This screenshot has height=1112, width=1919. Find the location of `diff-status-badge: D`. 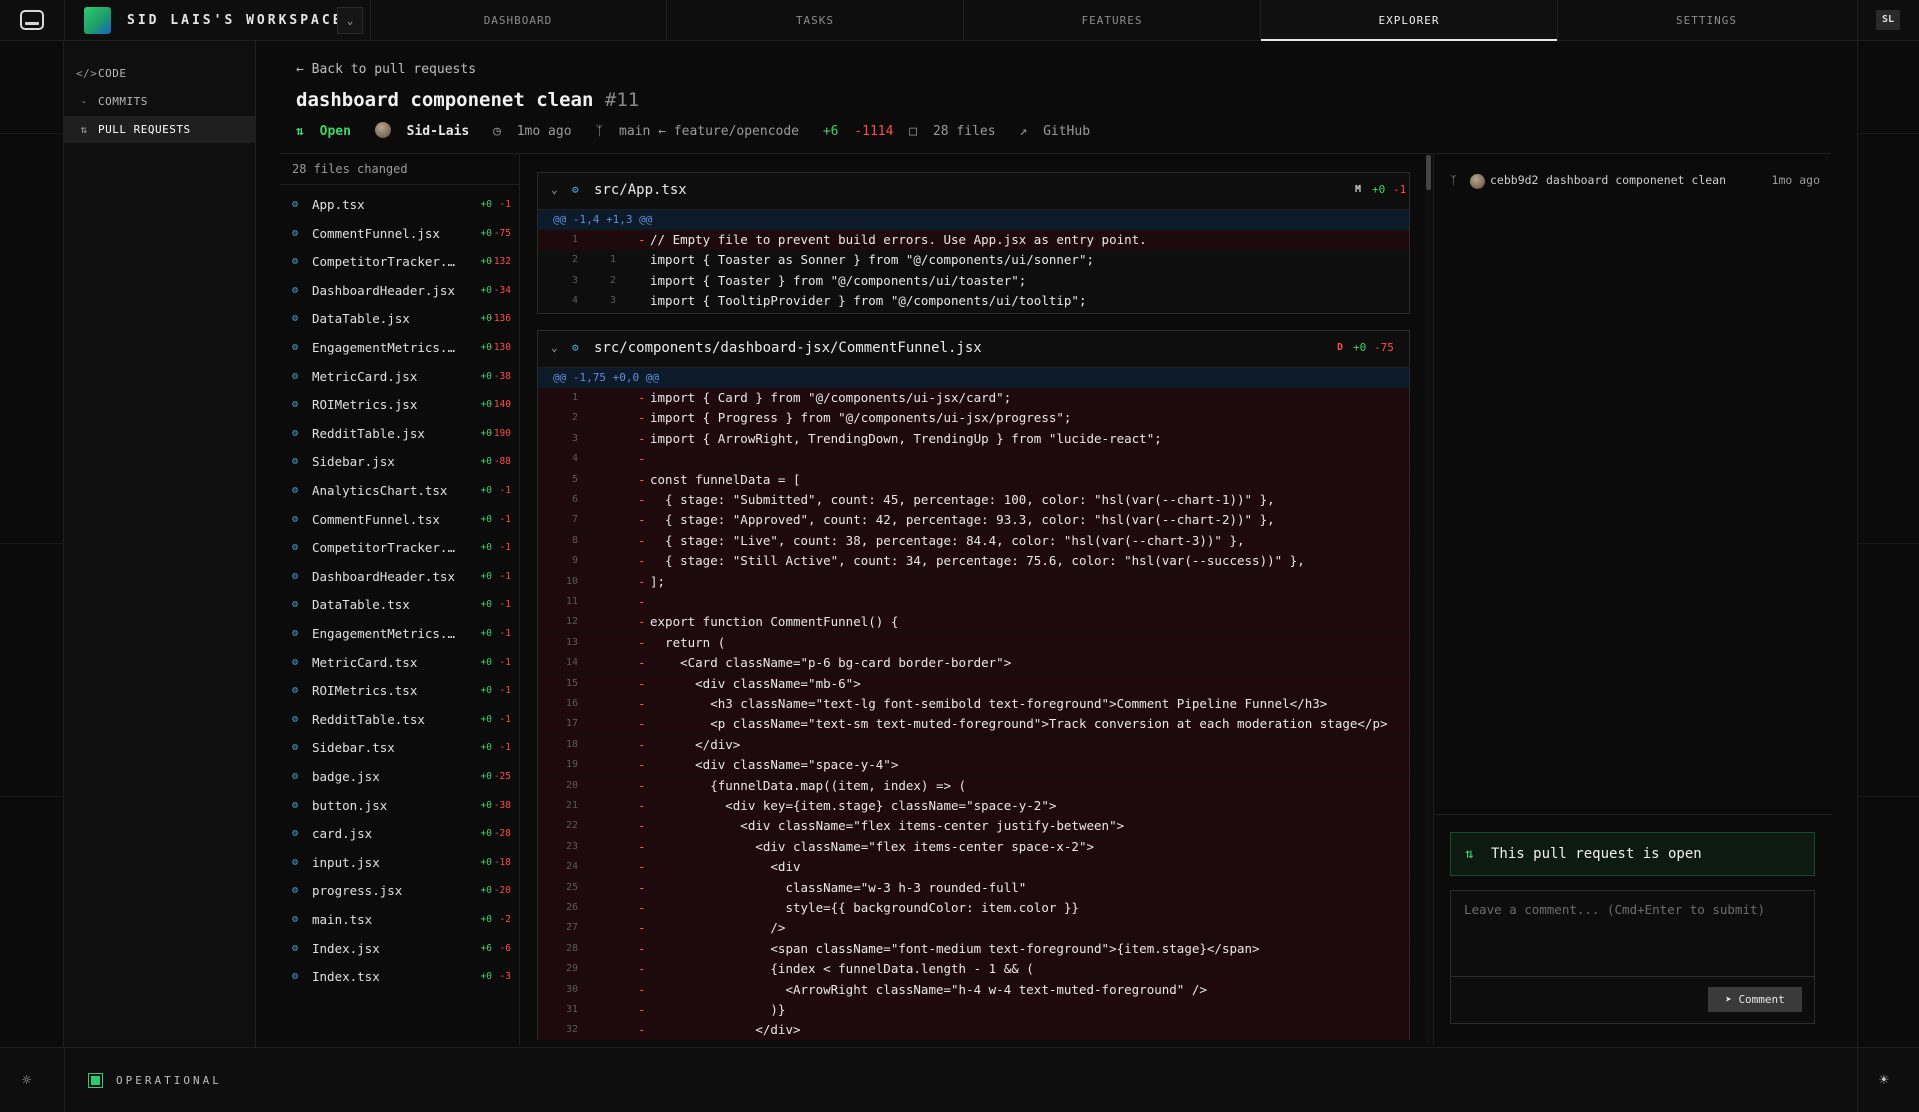

diff-status-badge: D is located at coordinates (1340, 347).